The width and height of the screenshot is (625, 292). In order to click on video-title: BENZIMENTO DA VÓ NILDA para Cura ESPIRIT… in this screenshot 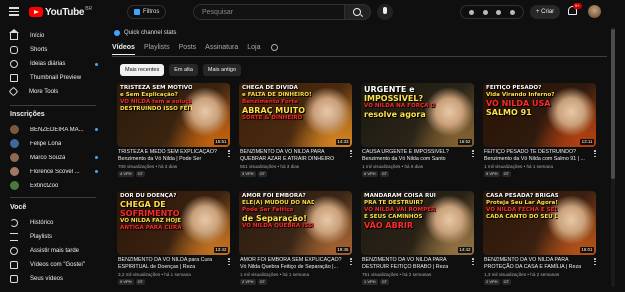, I will do `click(170, 264)`.